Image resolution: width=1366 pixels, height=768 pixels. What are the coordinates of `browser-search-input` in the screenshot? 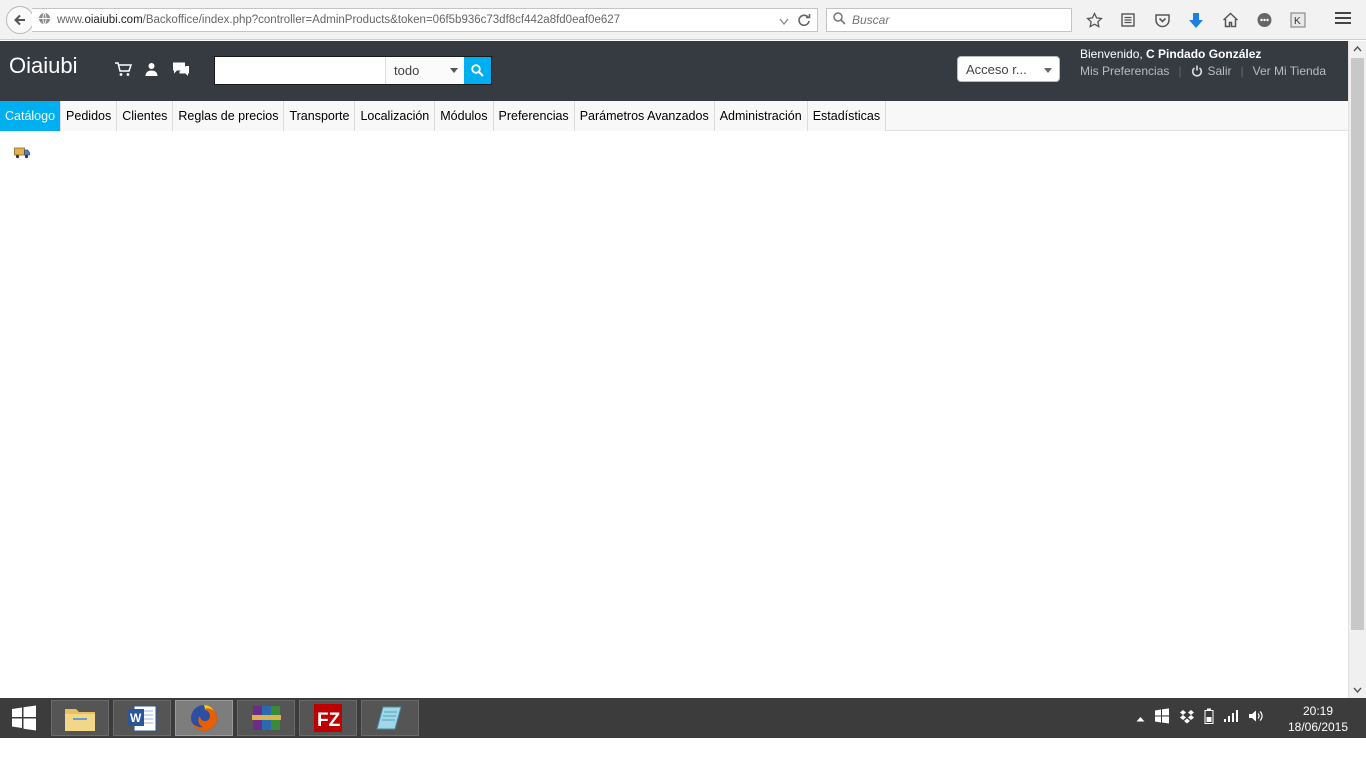 It's located at (952, 20).